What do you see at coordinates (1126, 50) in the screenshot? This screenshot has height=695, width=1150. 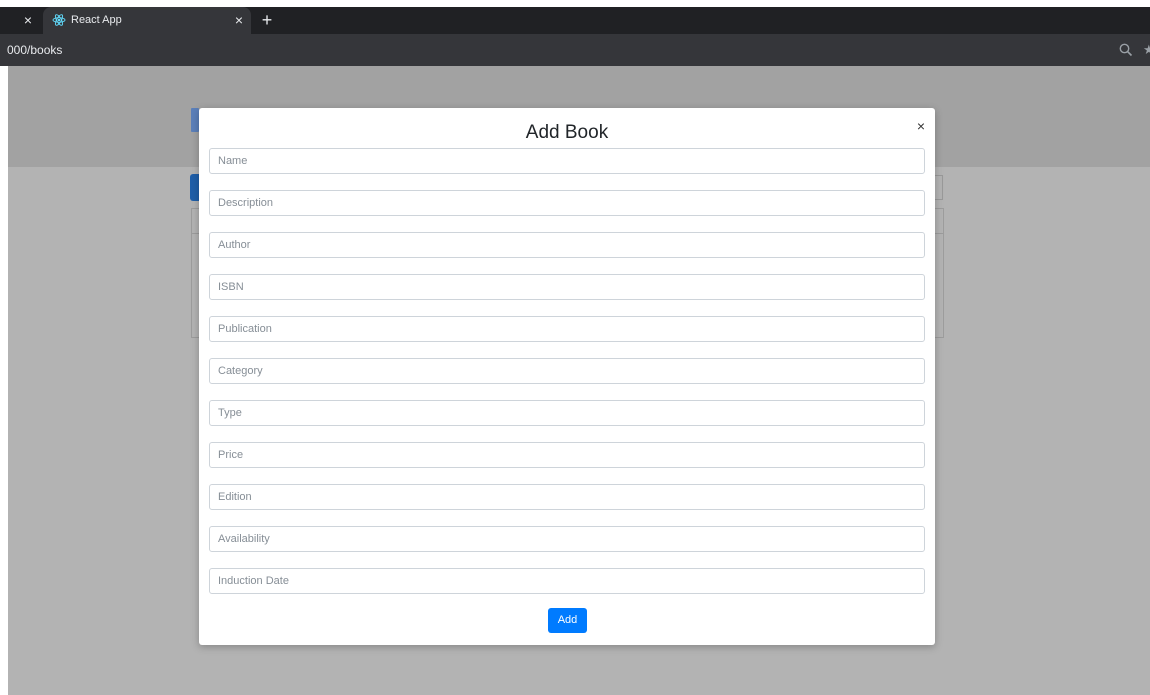 I see `magnifier-icon` at bounding box center [1126, 50].